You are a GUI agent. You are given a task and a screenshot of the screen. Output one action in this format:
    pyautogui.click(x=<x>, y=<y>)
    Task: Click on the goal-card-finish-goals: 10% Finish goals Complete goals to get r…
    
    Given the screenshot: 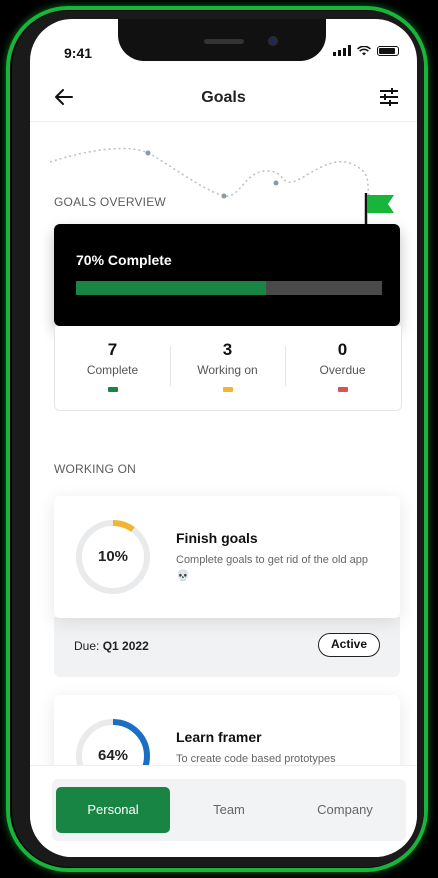 What is the action you would take?
    pyautogui.click(x=227, y=557)
    